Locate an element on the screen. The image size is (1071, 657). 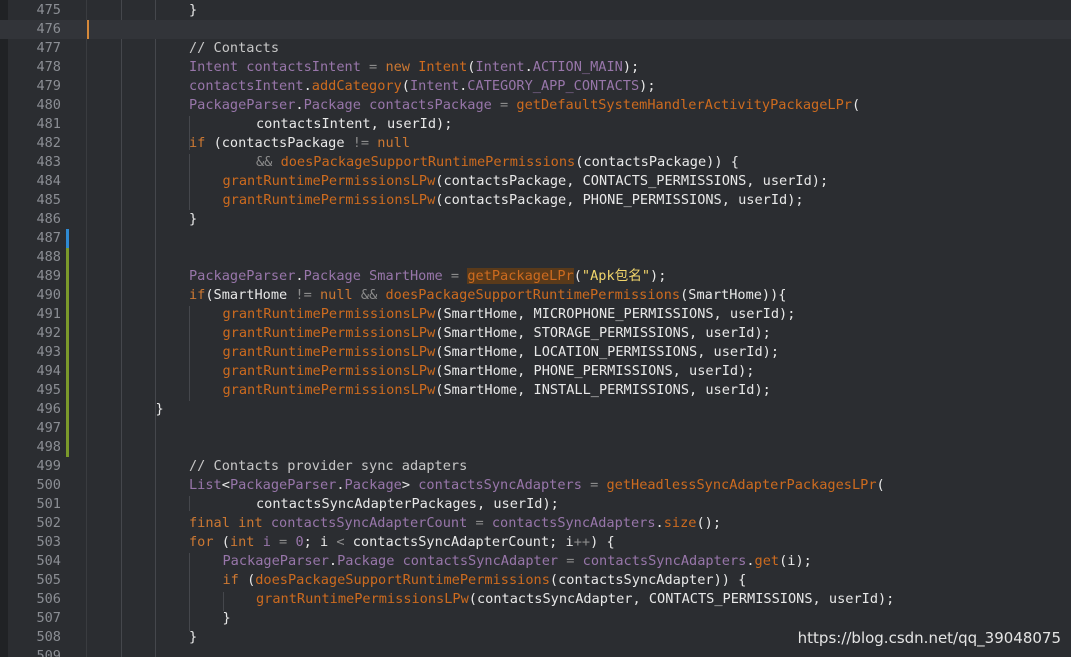
code-line: 477 // Contacts is located at coordinates (535, 48).